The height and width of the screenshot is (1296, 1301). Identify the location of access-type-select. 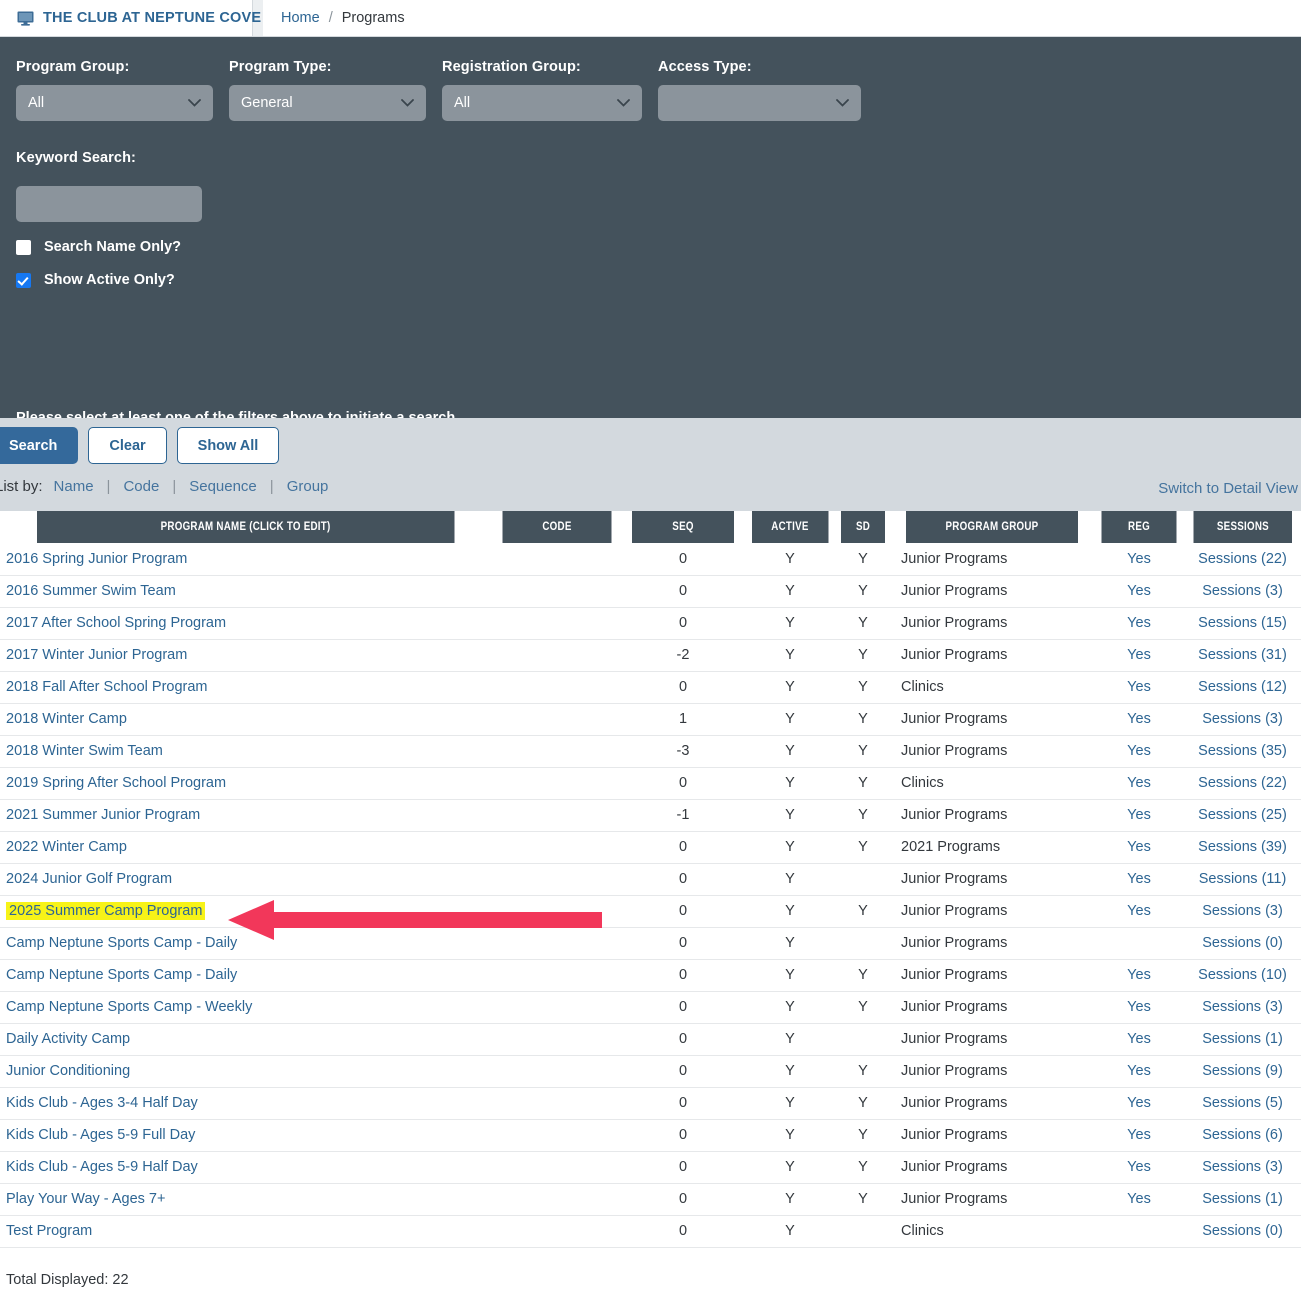
(759, 103).